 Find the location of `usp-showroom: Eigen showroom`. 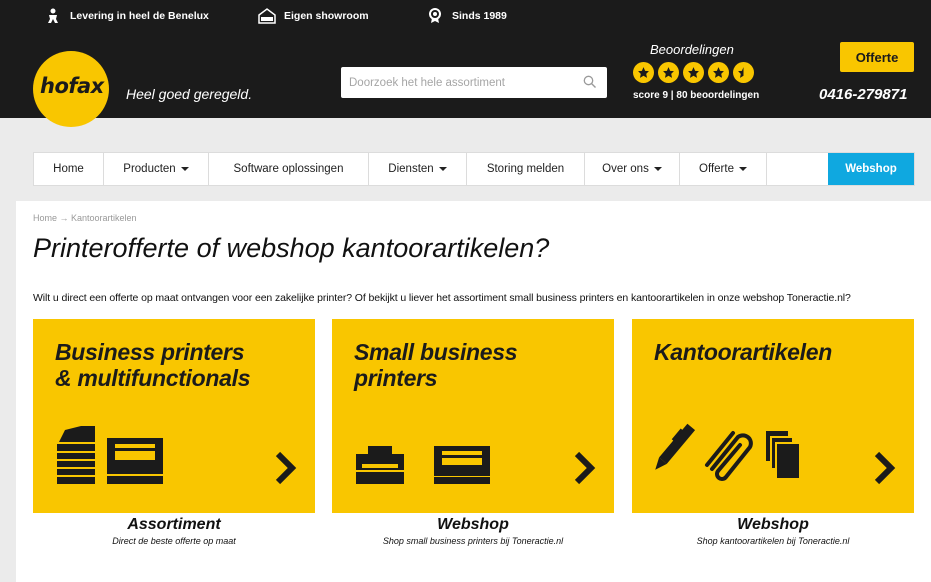

usp-showroom: Eigen showroom is located at coordinates (313, 16).